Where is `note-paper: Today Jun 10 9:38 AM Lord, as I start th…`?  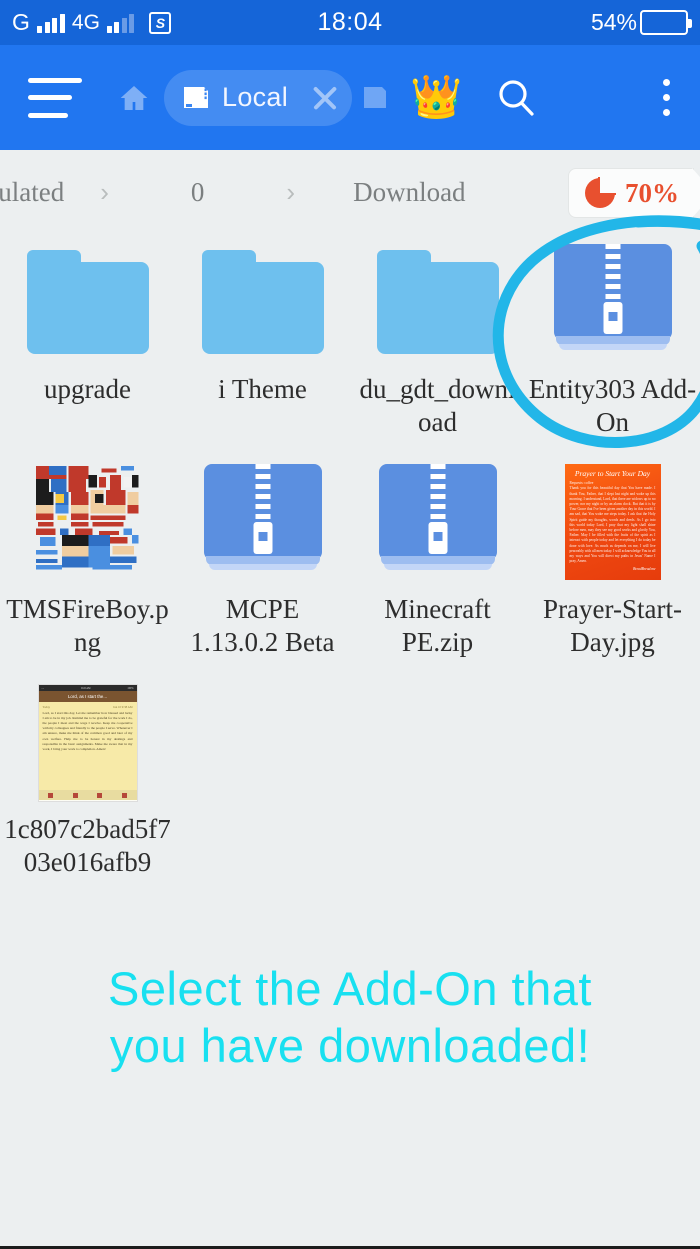
note-paper: Today Jun 10 9:38 AM Lord, as I start th… is located at coordinates (87, 746).